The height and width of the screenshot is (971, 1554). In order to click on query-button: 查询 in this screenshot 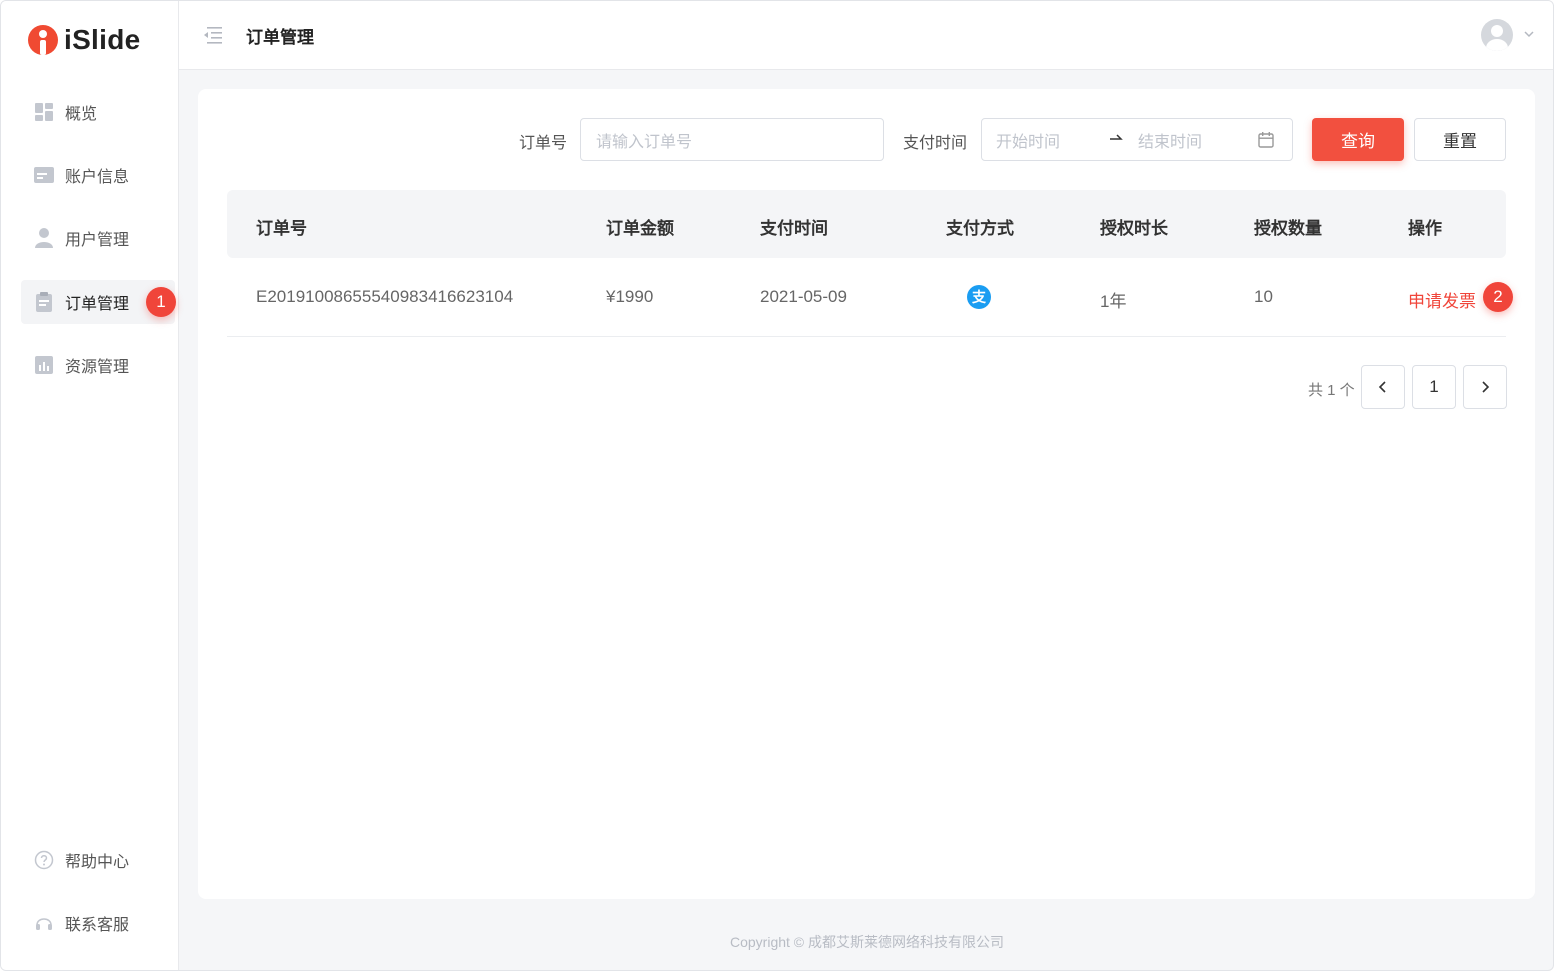, I will do `click(1358, 139)`.